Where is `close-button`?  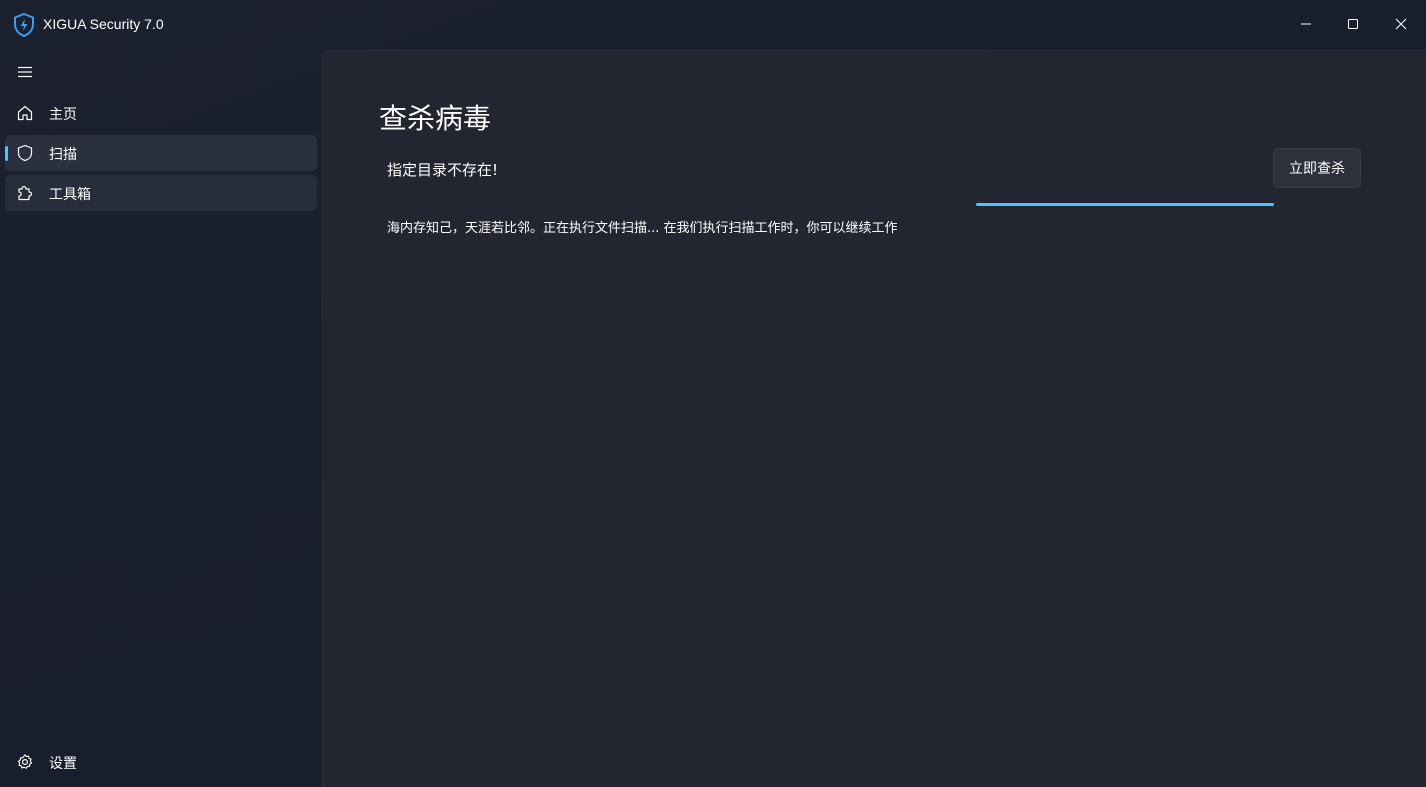 close-button is located at coordinates (1401, 24).